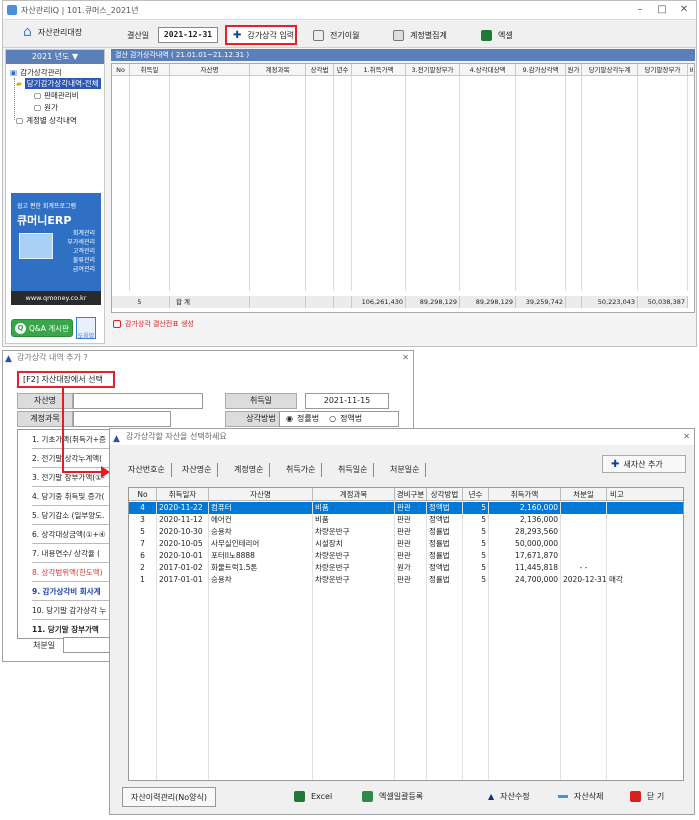  What do you see at coordinates (406, 520) in the screenshot?
I see `table-row: 3 2020-11-12 에어컨 비품 판관 정액법 5 2,136,000` at bounding box center [406, 520].